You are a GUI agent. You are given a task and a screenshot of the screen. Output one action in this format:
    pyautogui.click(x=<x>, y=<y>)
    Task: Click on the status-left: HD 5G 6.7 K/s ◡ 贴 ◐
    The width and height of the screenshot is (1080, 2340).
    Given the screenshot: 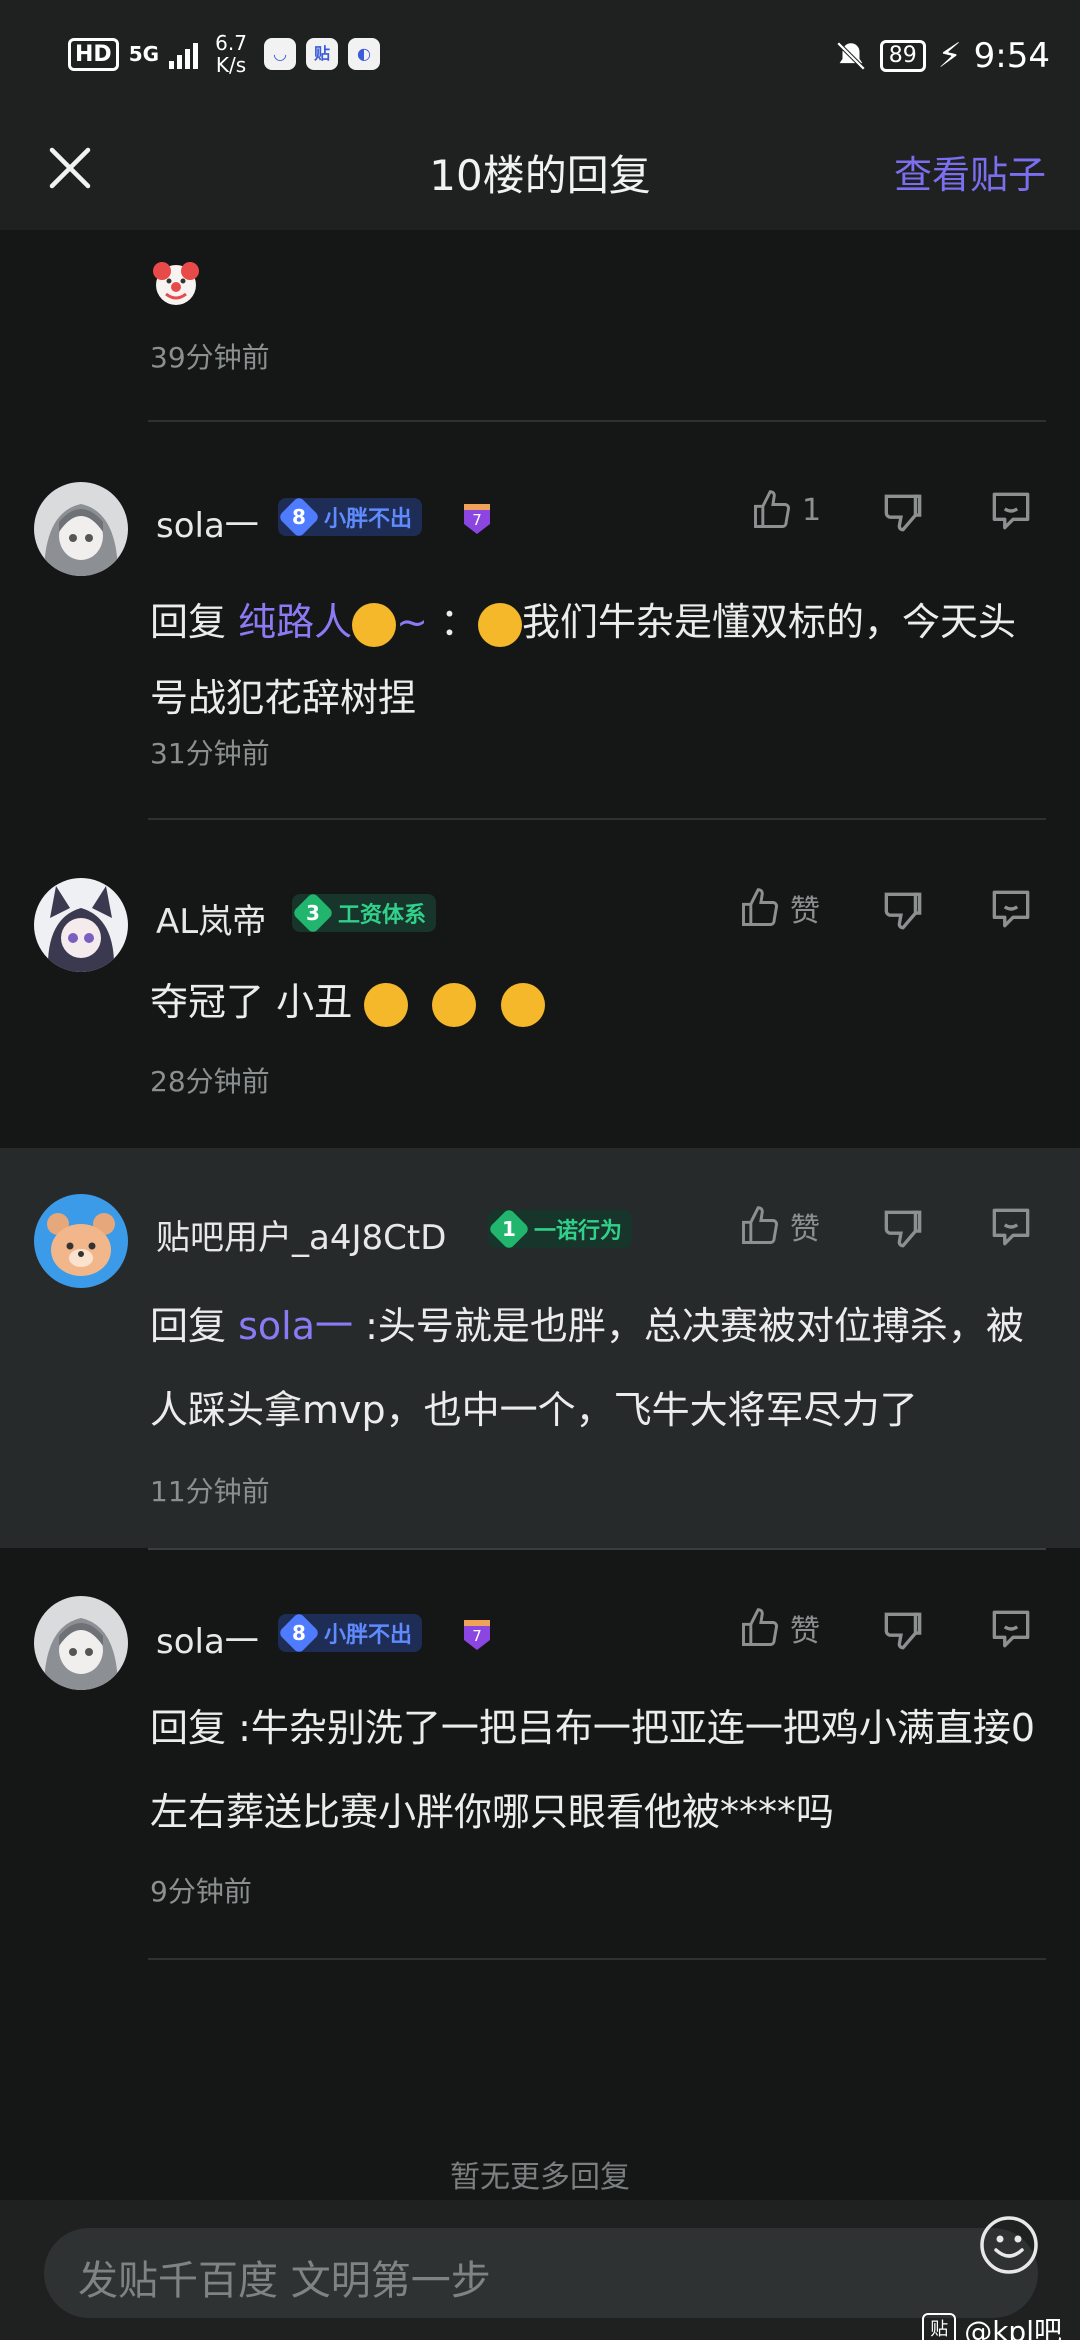 What is the action you would take?
    pyautogui.click(x=224, y=54)
    